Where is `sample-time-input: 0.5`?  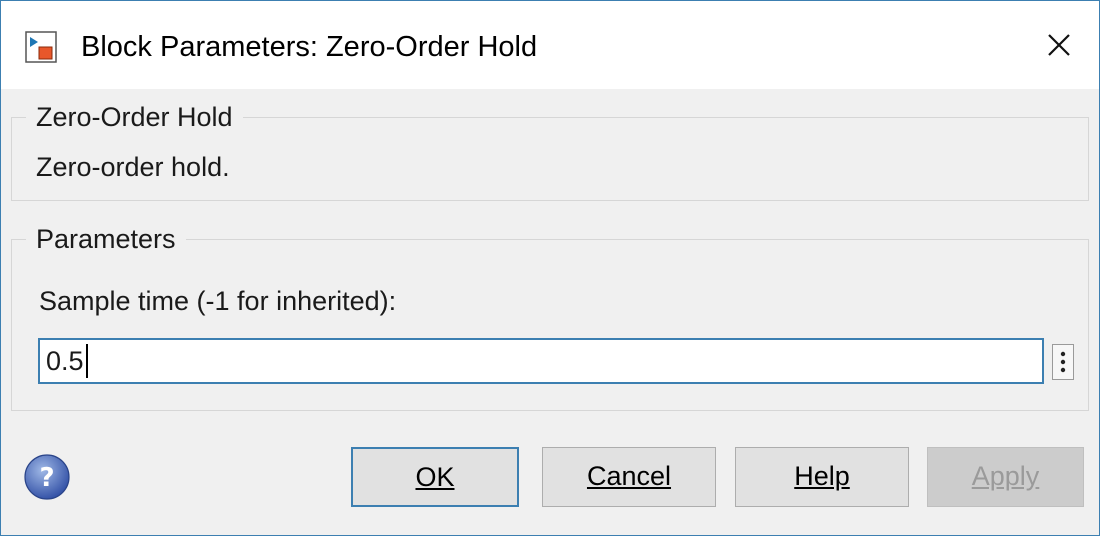 sample-time-input: 0.5 is located at coordinates (541, 361).